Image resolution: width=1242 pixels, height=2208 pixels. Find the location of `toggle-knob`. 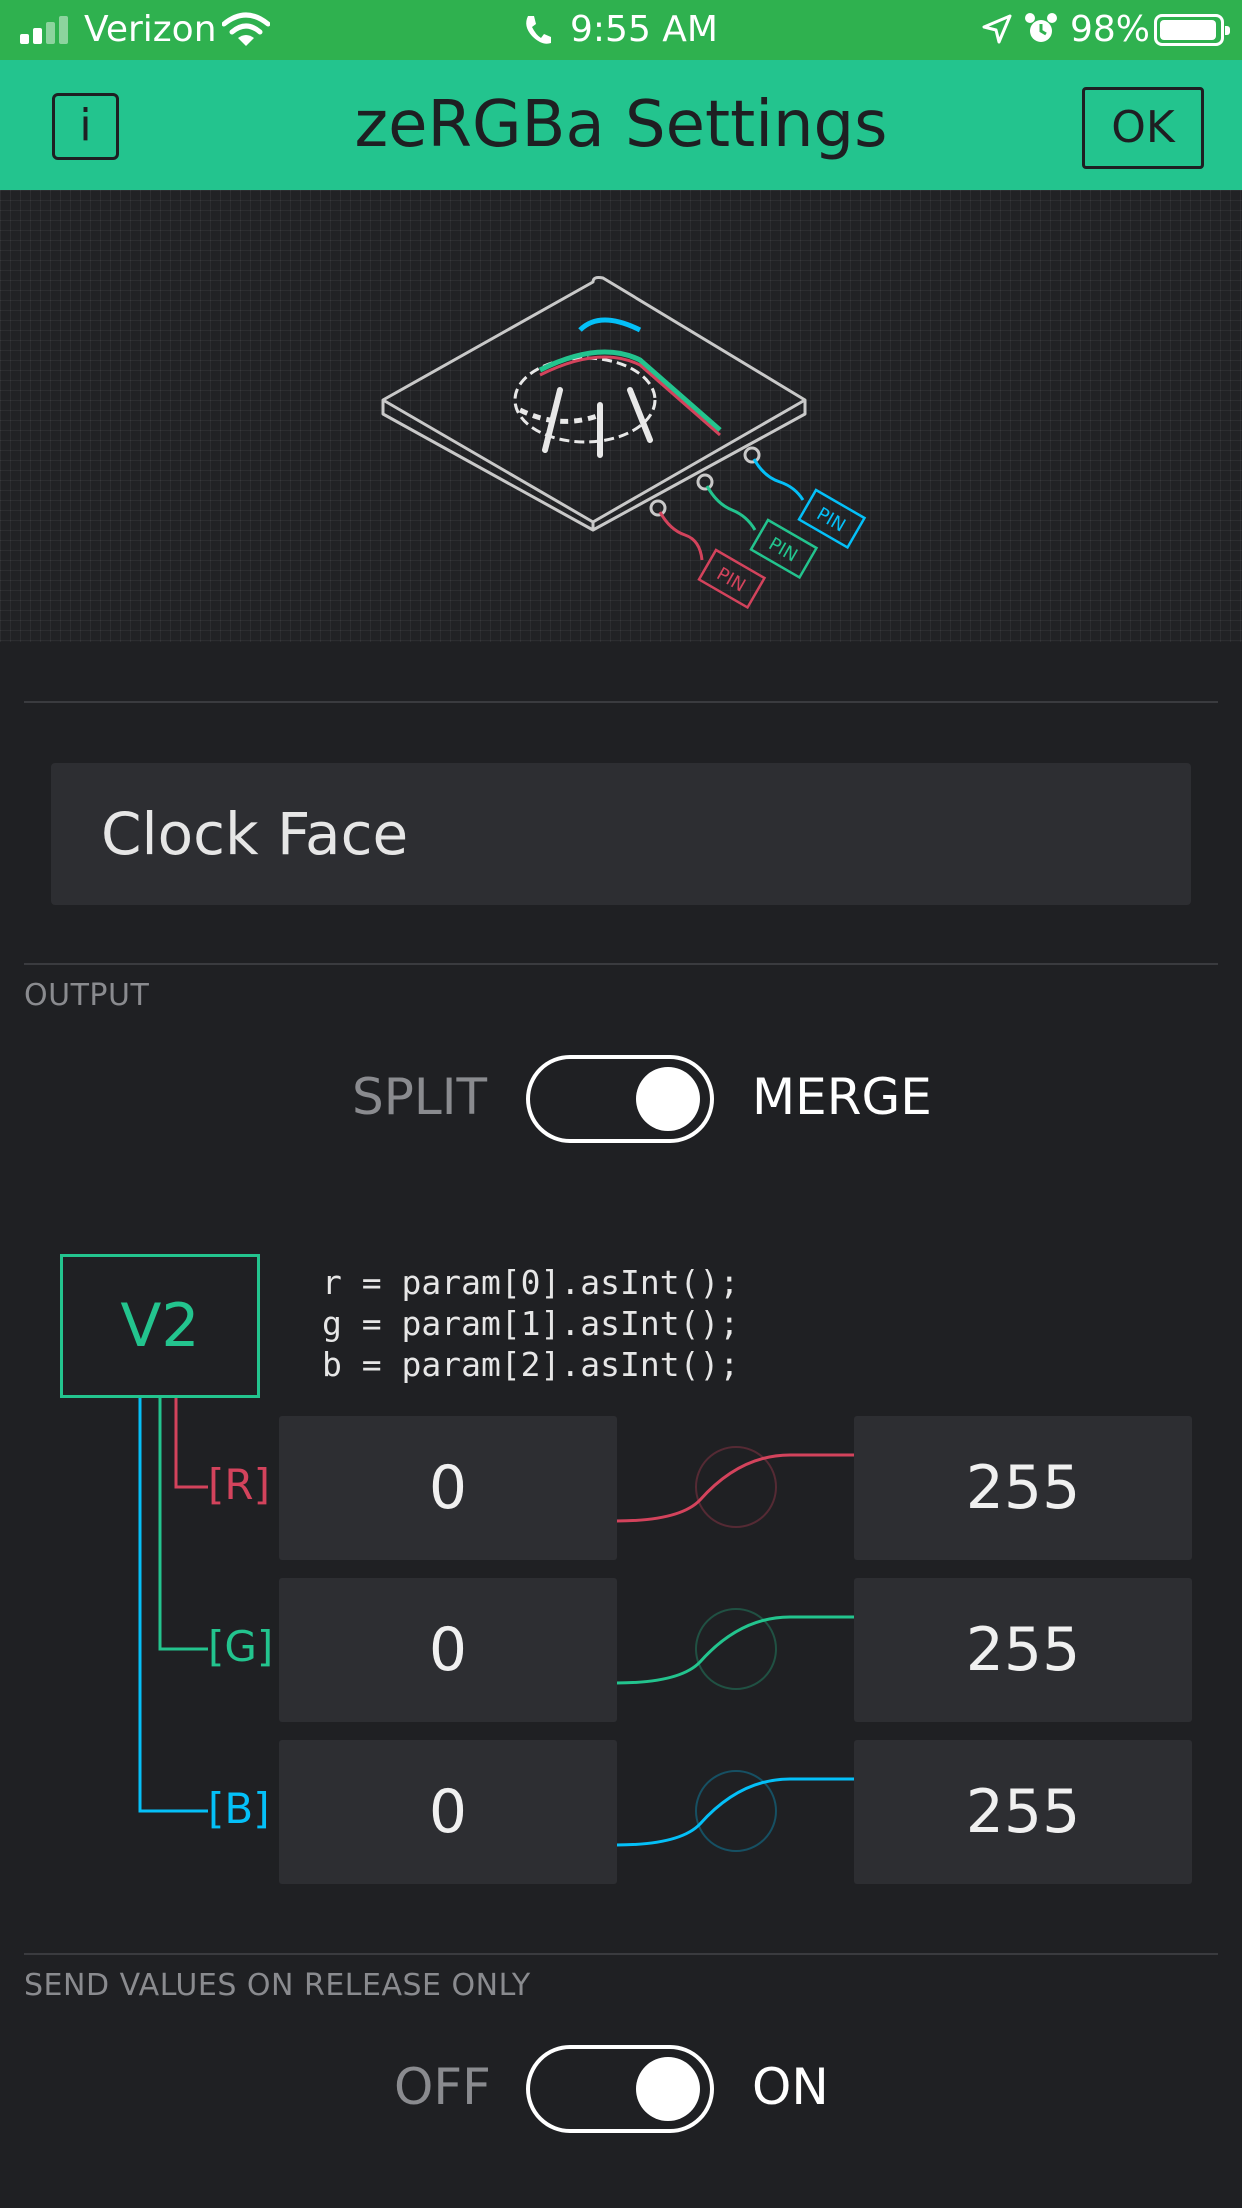

toggle-knob is located at coordinates (668, 2089).